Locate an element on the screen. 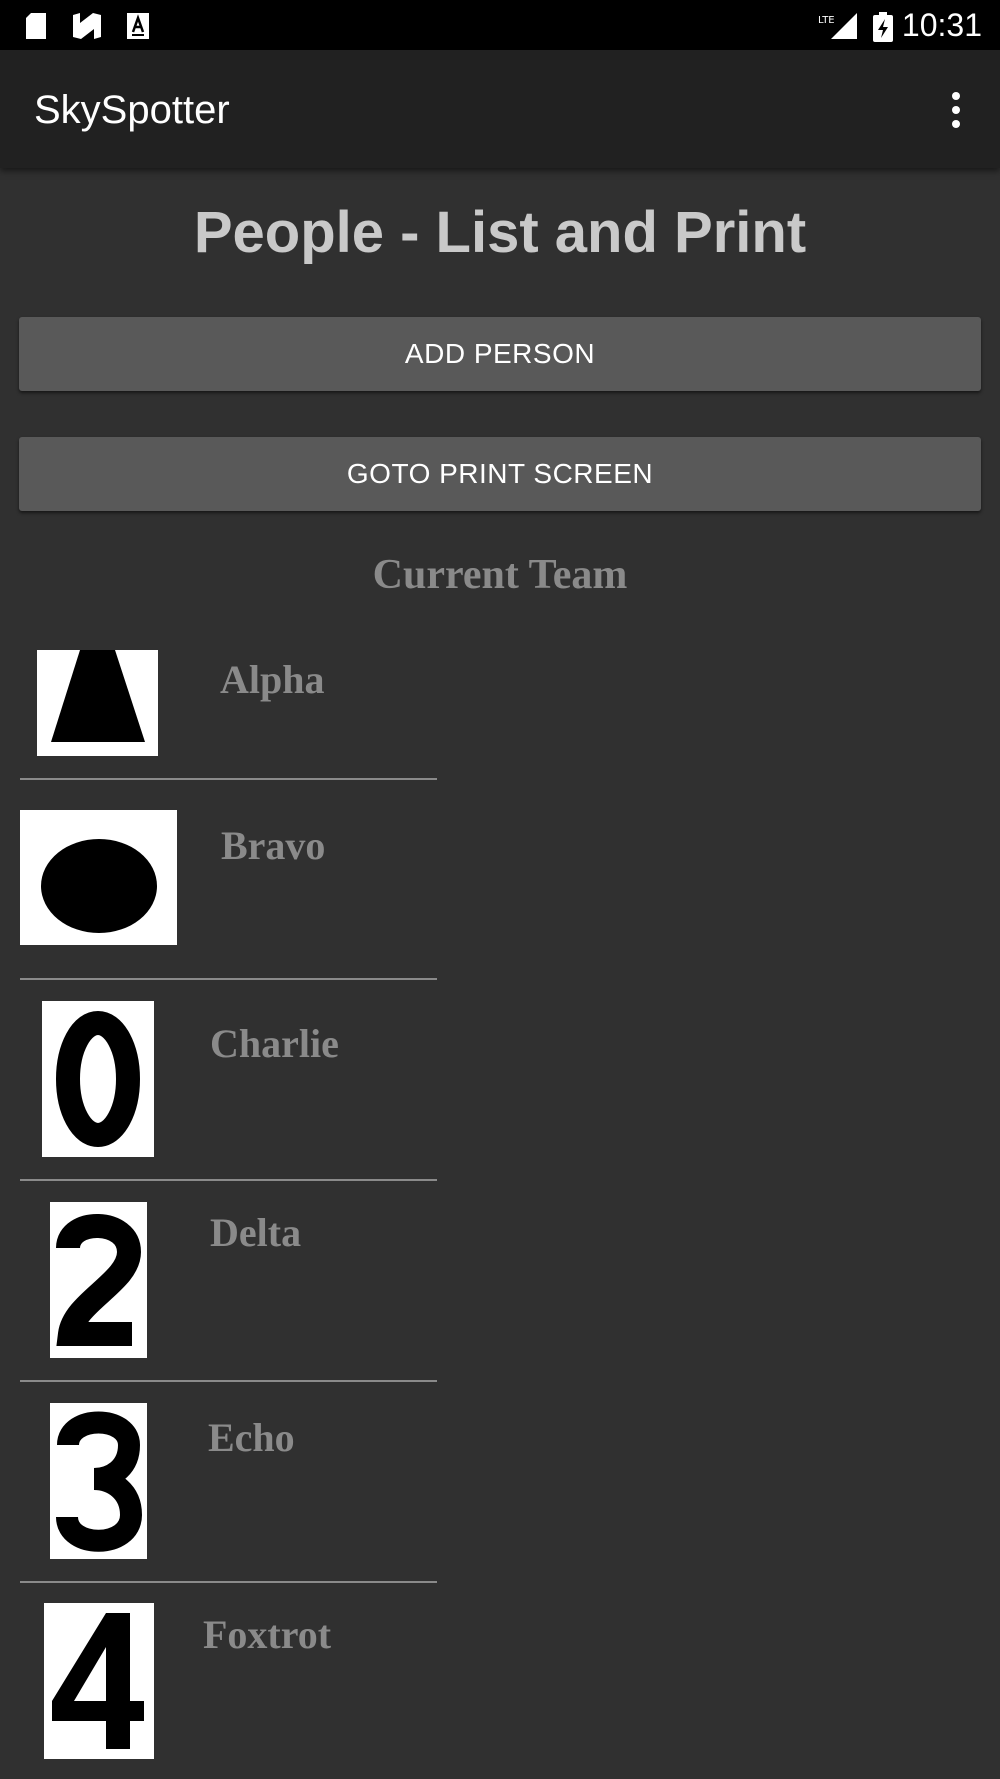 The image size is (1000, 1779). list-item: Foxtrot is located at coordinates (228, 1681).